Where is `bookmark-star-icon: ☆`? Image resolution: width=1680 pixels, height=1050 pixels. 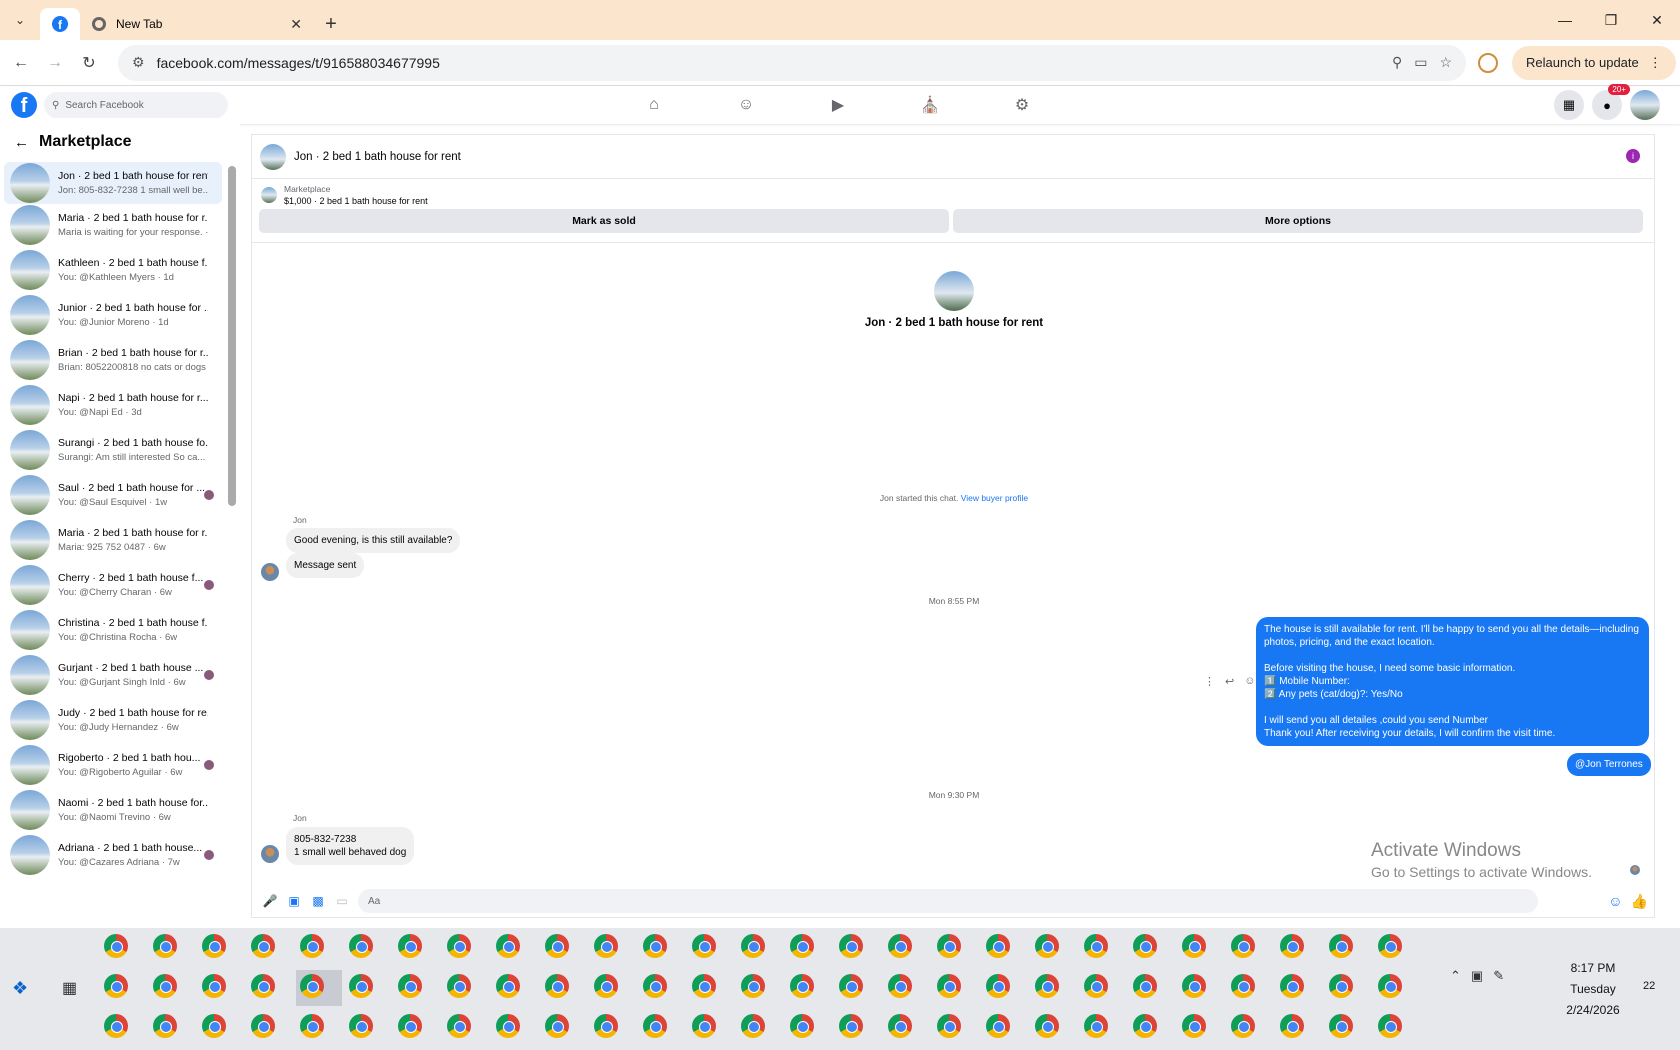 bookmark-star-icon: ☆ is located at coordinates (1445, 62).